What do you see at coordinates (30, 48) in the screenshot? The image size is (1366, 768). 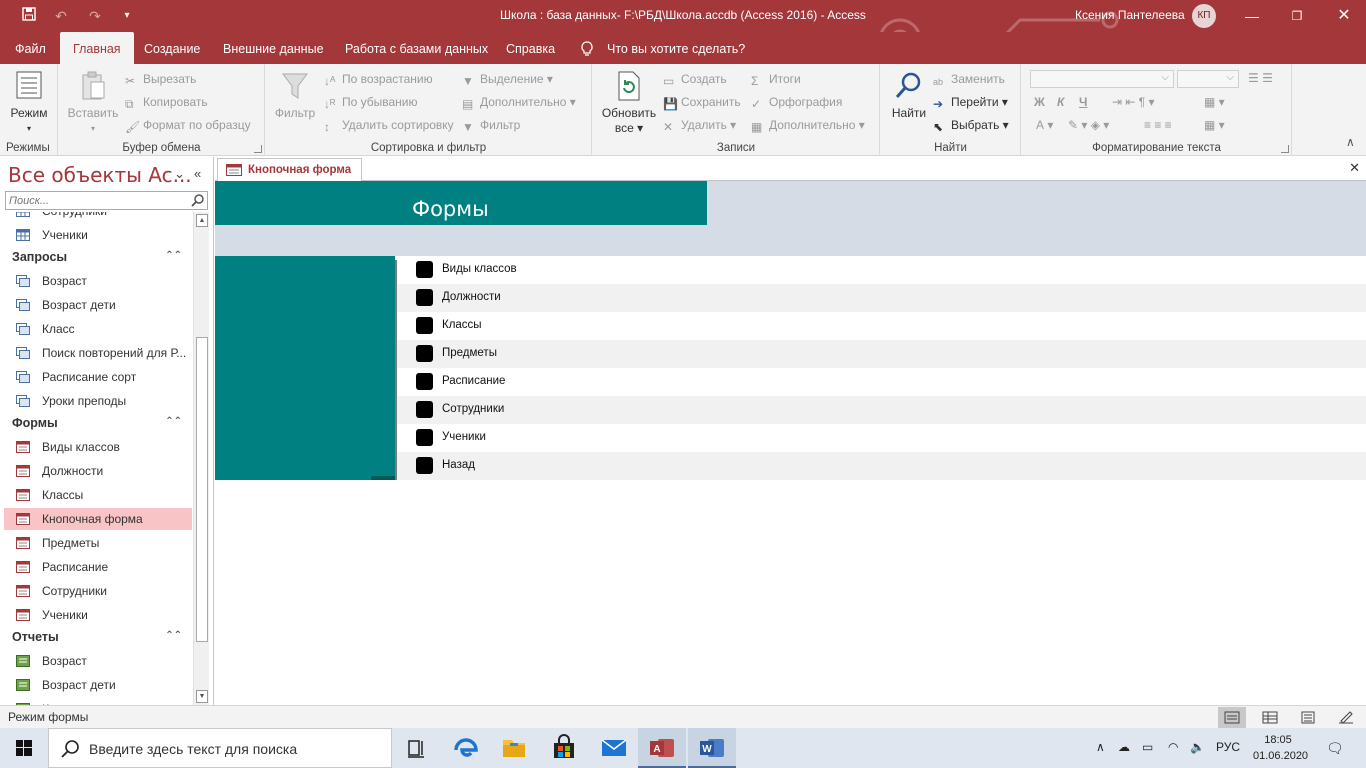 I see `tab-file: Файл` at bounding box center [30, 48].